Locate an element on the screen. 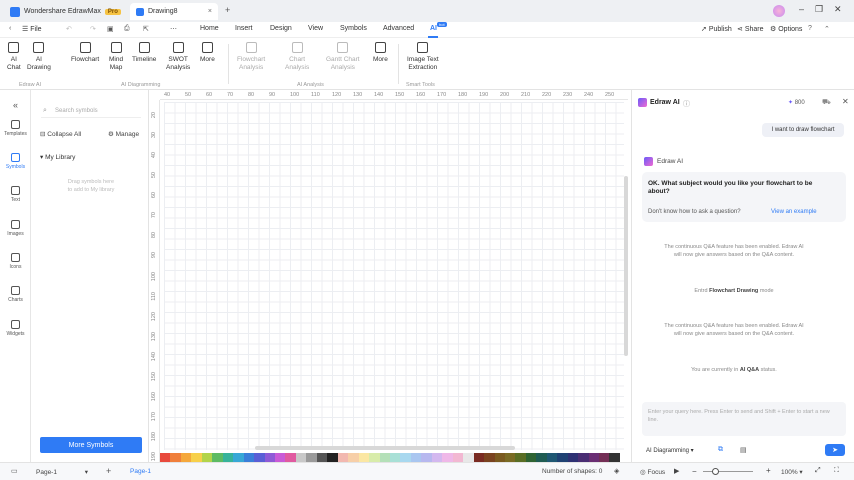 This screenshot has height=480, width=854. send-button: ➤ is located at coordinates (835, 450).